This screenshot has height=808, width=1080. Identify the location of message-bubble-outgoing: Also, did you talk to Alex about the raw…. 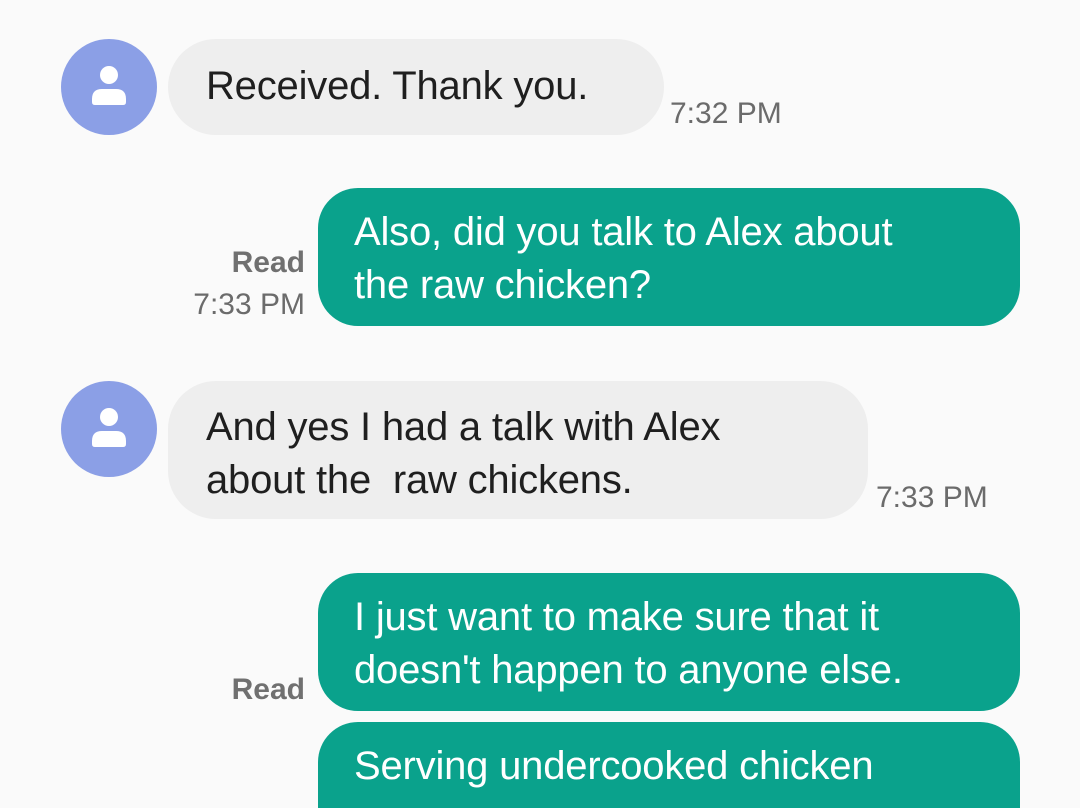
(669, 257).